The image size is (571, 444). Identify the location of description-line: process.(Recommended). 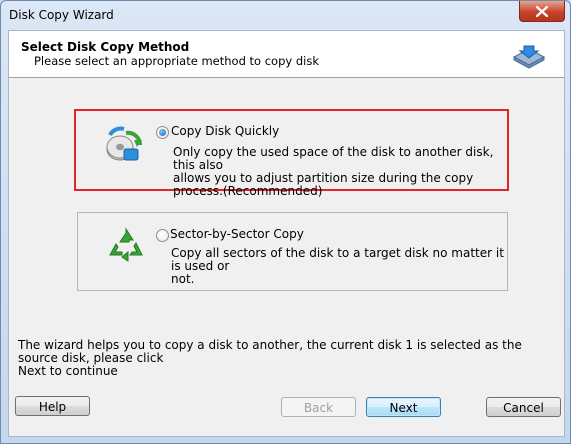
(248, 191).